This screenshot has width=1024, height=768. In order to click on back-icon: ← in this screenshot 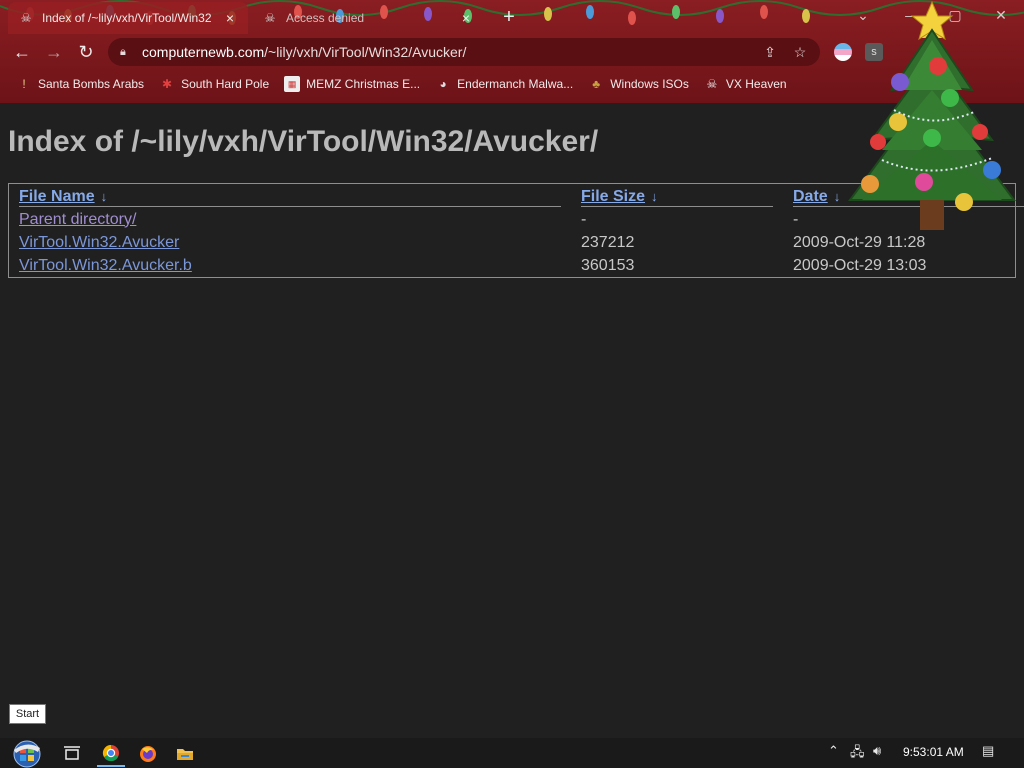, I will do `click(22, 52)`.